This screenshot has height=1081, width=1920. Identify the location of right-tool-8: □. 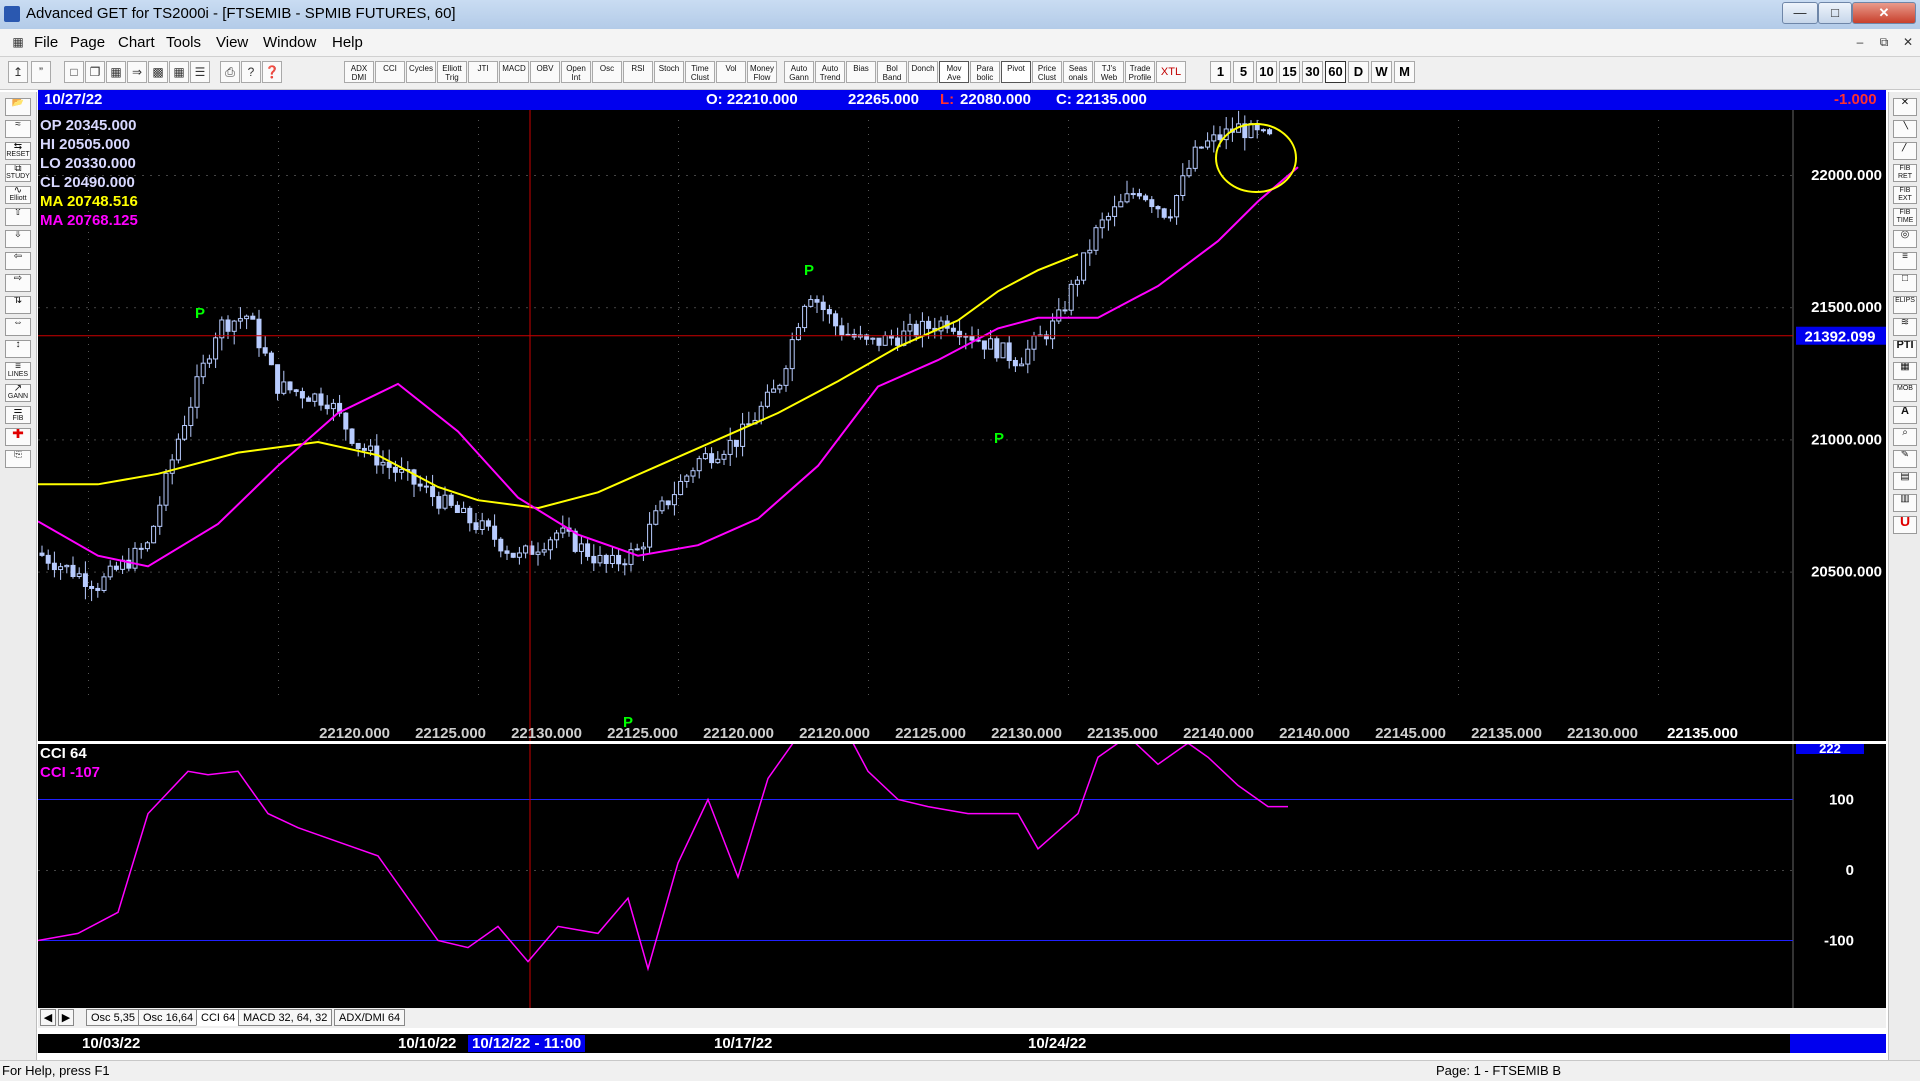
(1905, 283).